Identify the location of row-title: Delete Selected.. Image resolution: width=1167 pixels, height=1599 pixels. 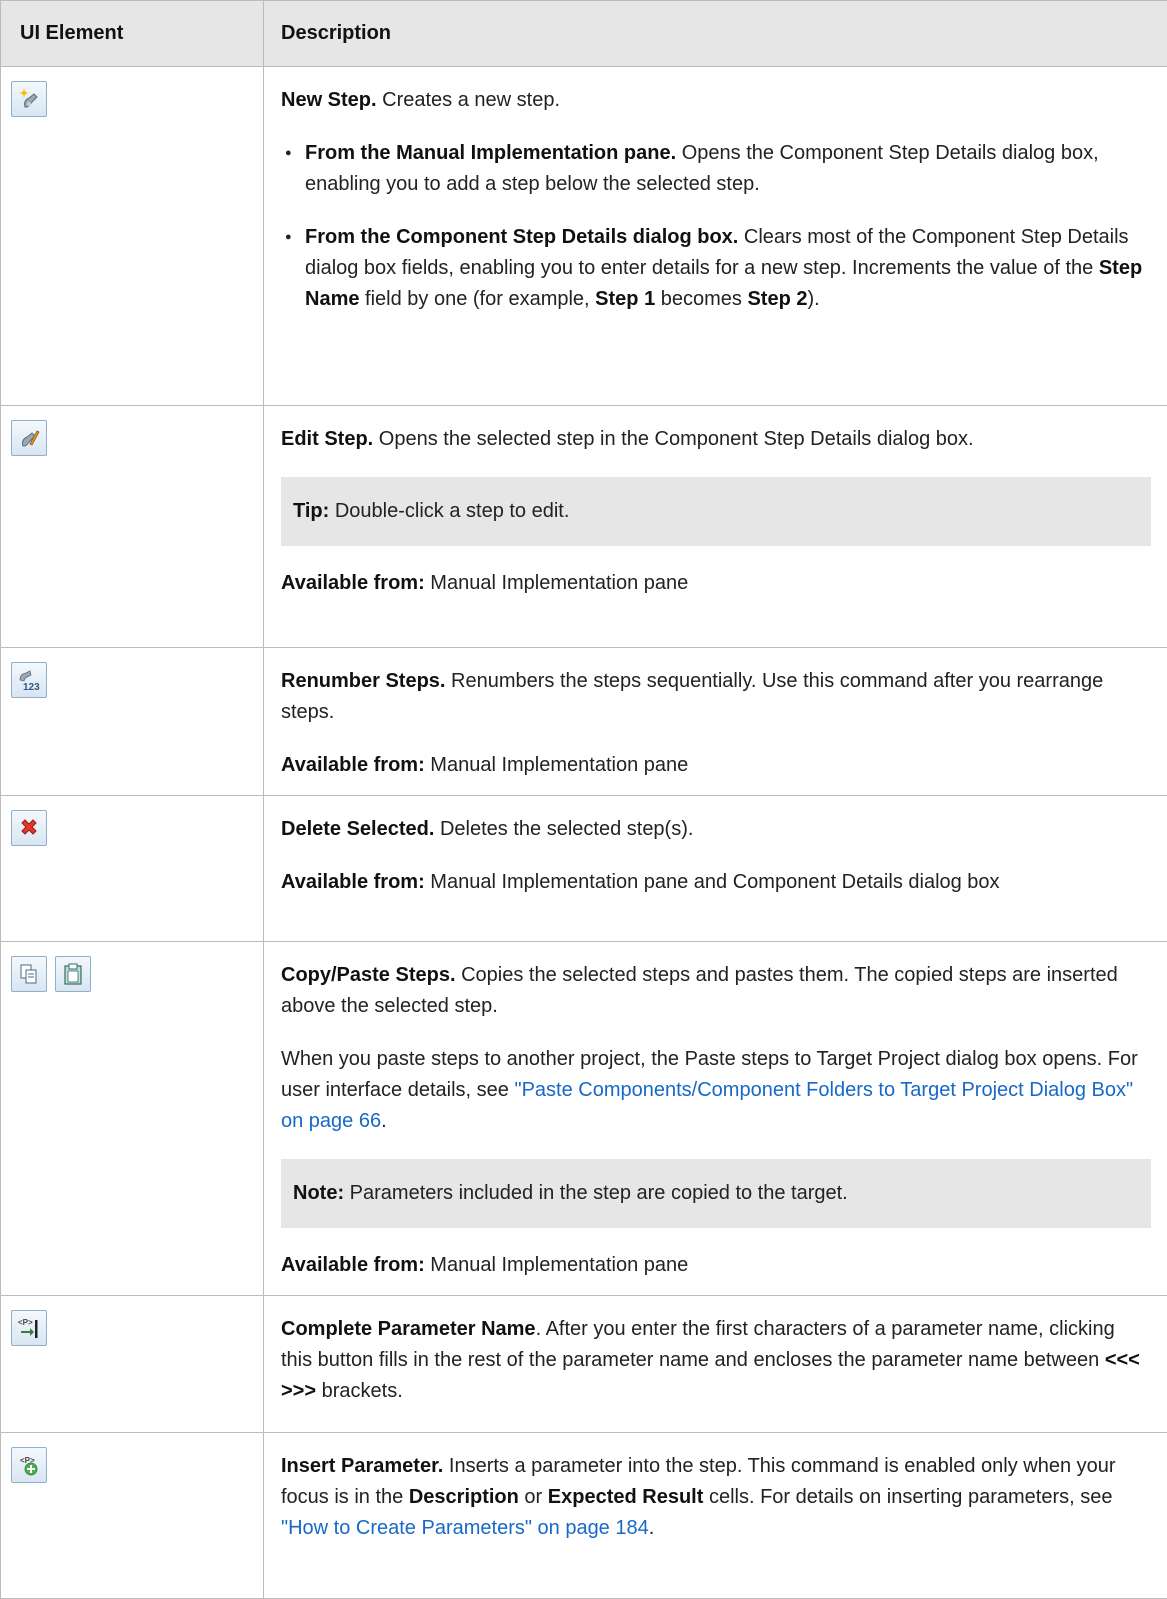
(357, 829).